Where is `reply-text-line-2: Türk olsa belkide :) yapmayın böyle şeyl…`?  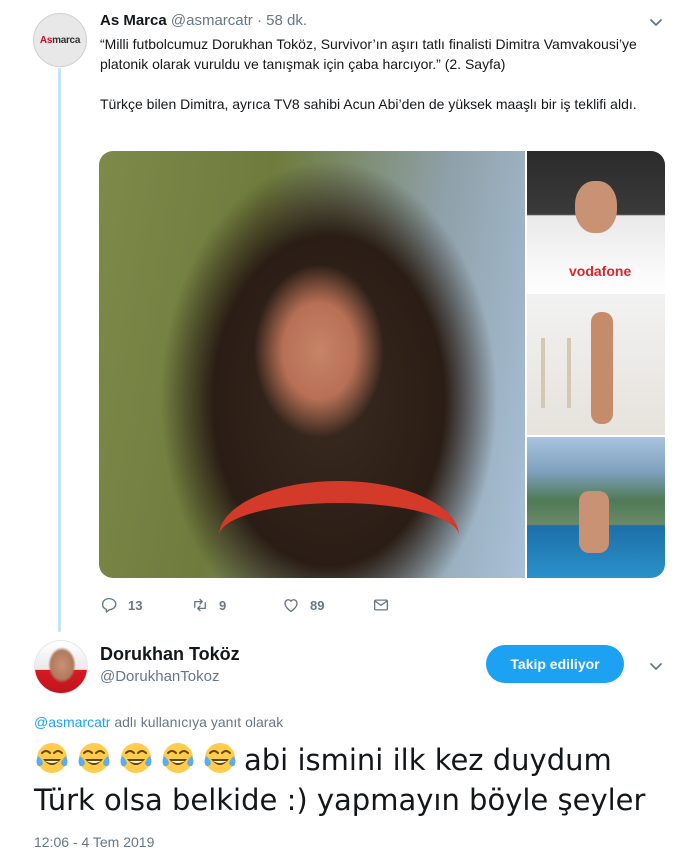 reply-text-line-2: Türk olsa belkide :) yapmayın böyle şeyl… is located at coordinates (340, 800).